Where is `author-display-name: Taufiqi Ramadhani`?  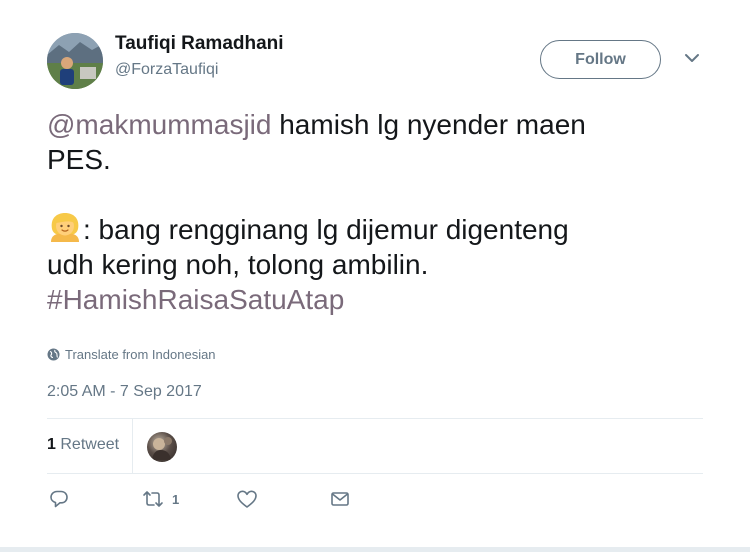 author-display-name: Taufiqi Ramadhani is located at coordinates (199, 44).